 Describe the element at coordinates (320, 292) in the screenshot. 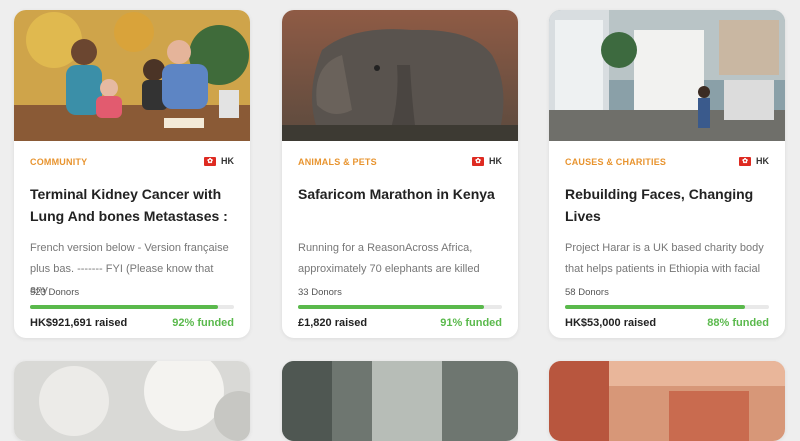

I see `donor-count: 33 Donors` at that location.